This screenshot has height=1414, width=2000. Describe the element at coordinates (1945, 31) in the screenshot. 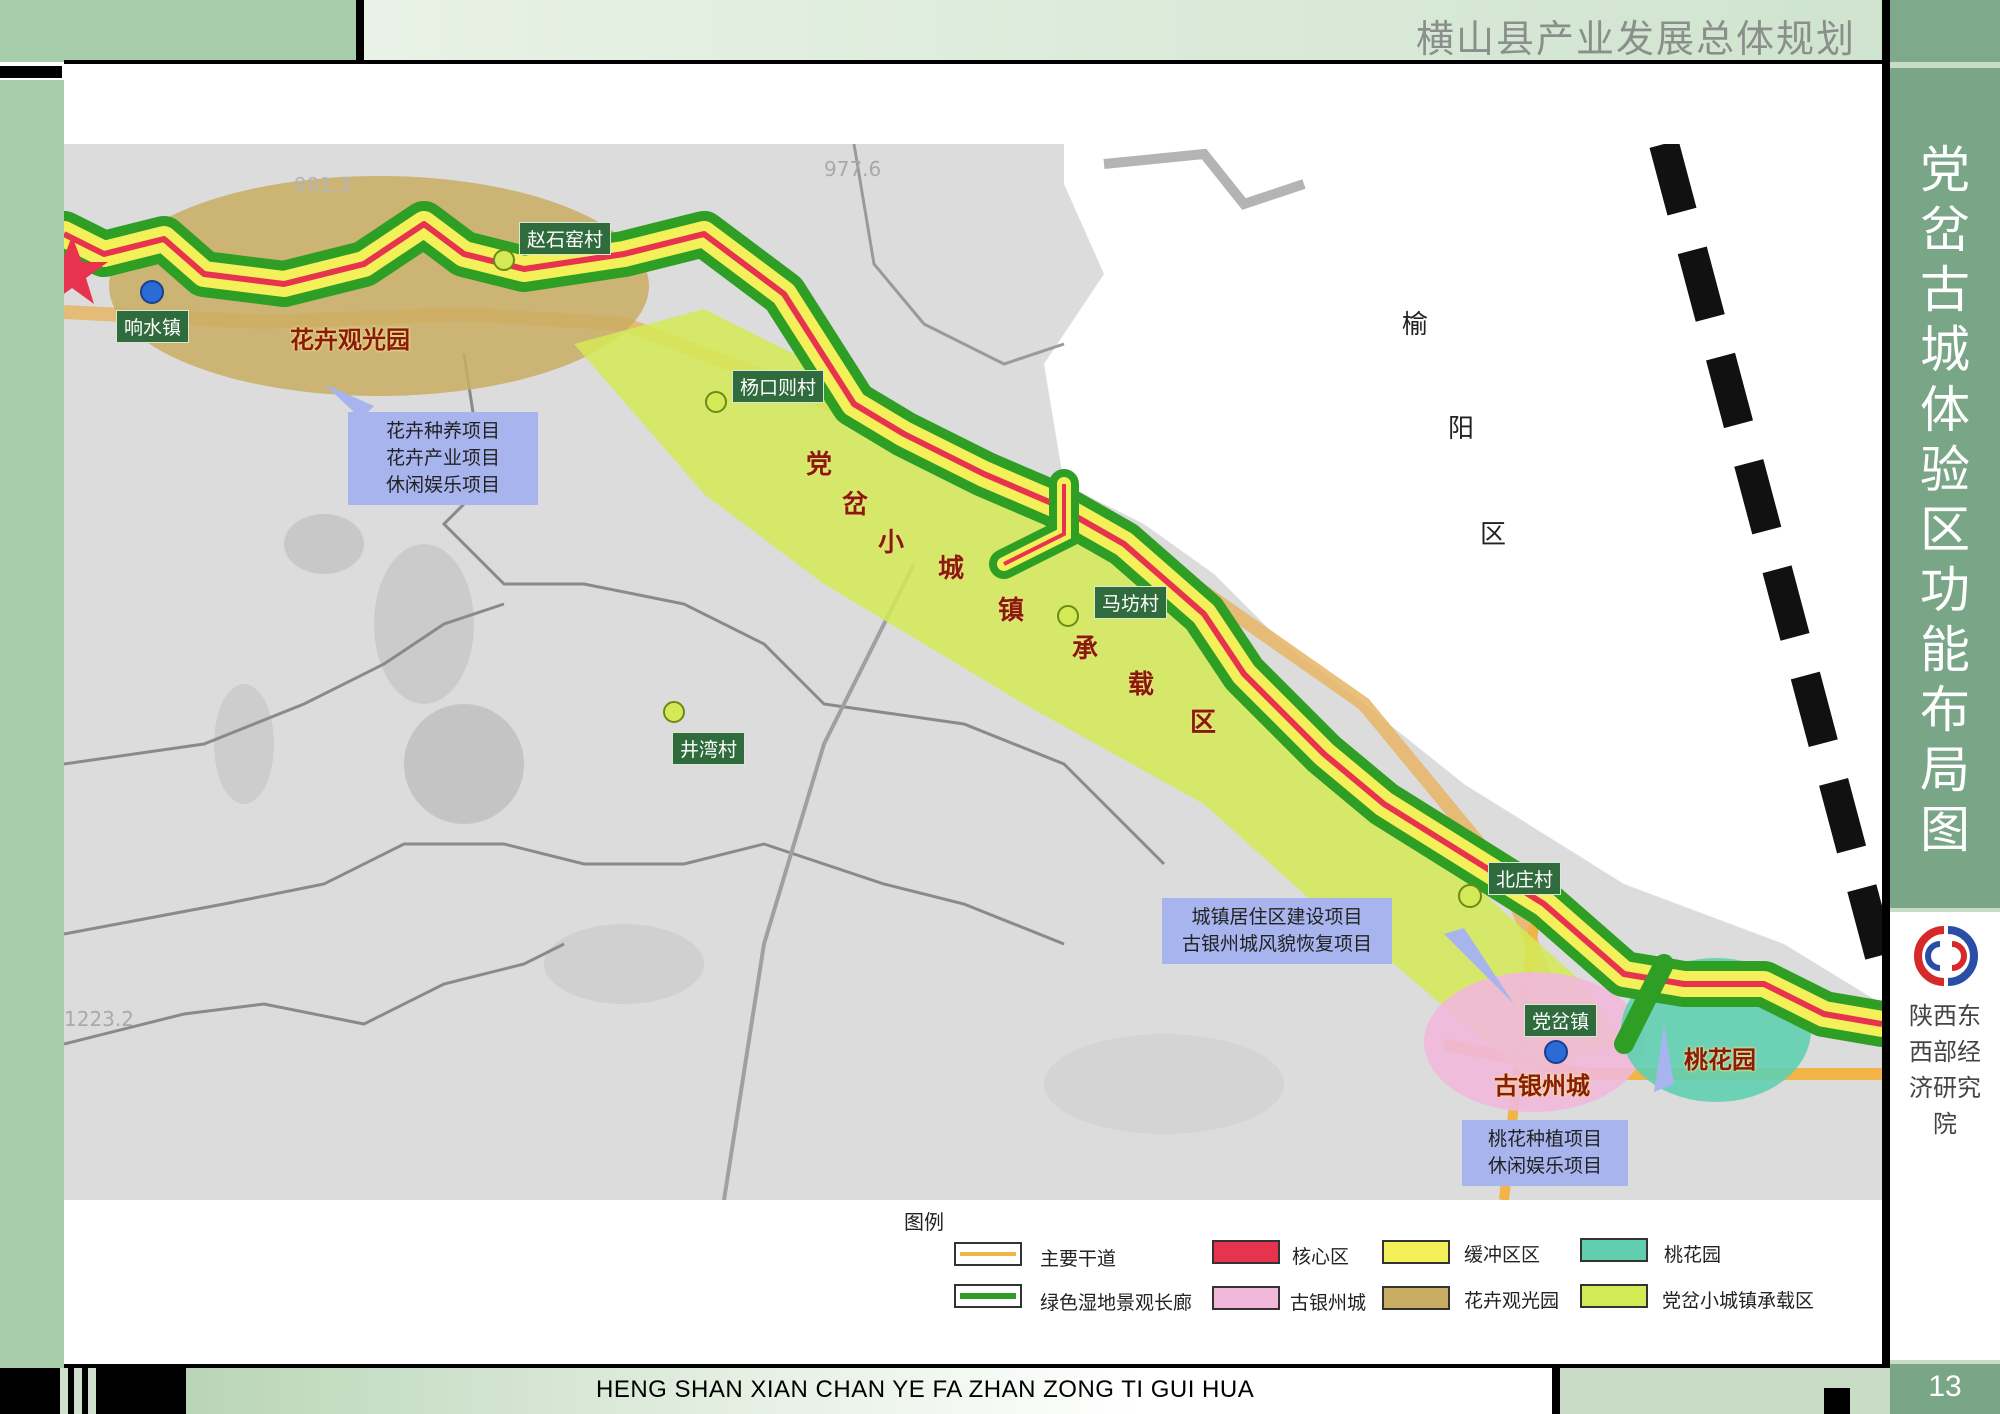

I see `right-top-block` at that location.